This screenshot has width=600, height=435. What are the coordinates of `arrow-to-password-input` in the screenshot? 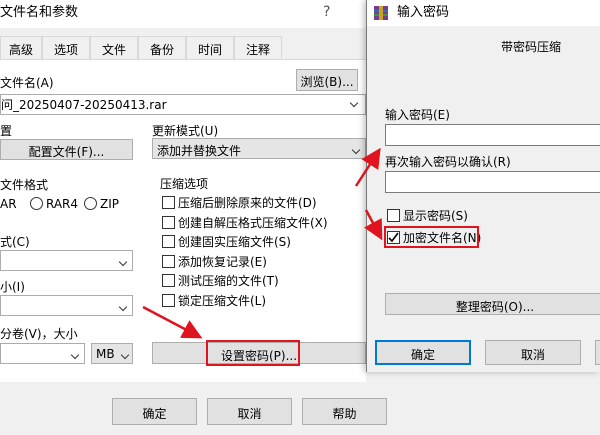 It's located at (367, 167).